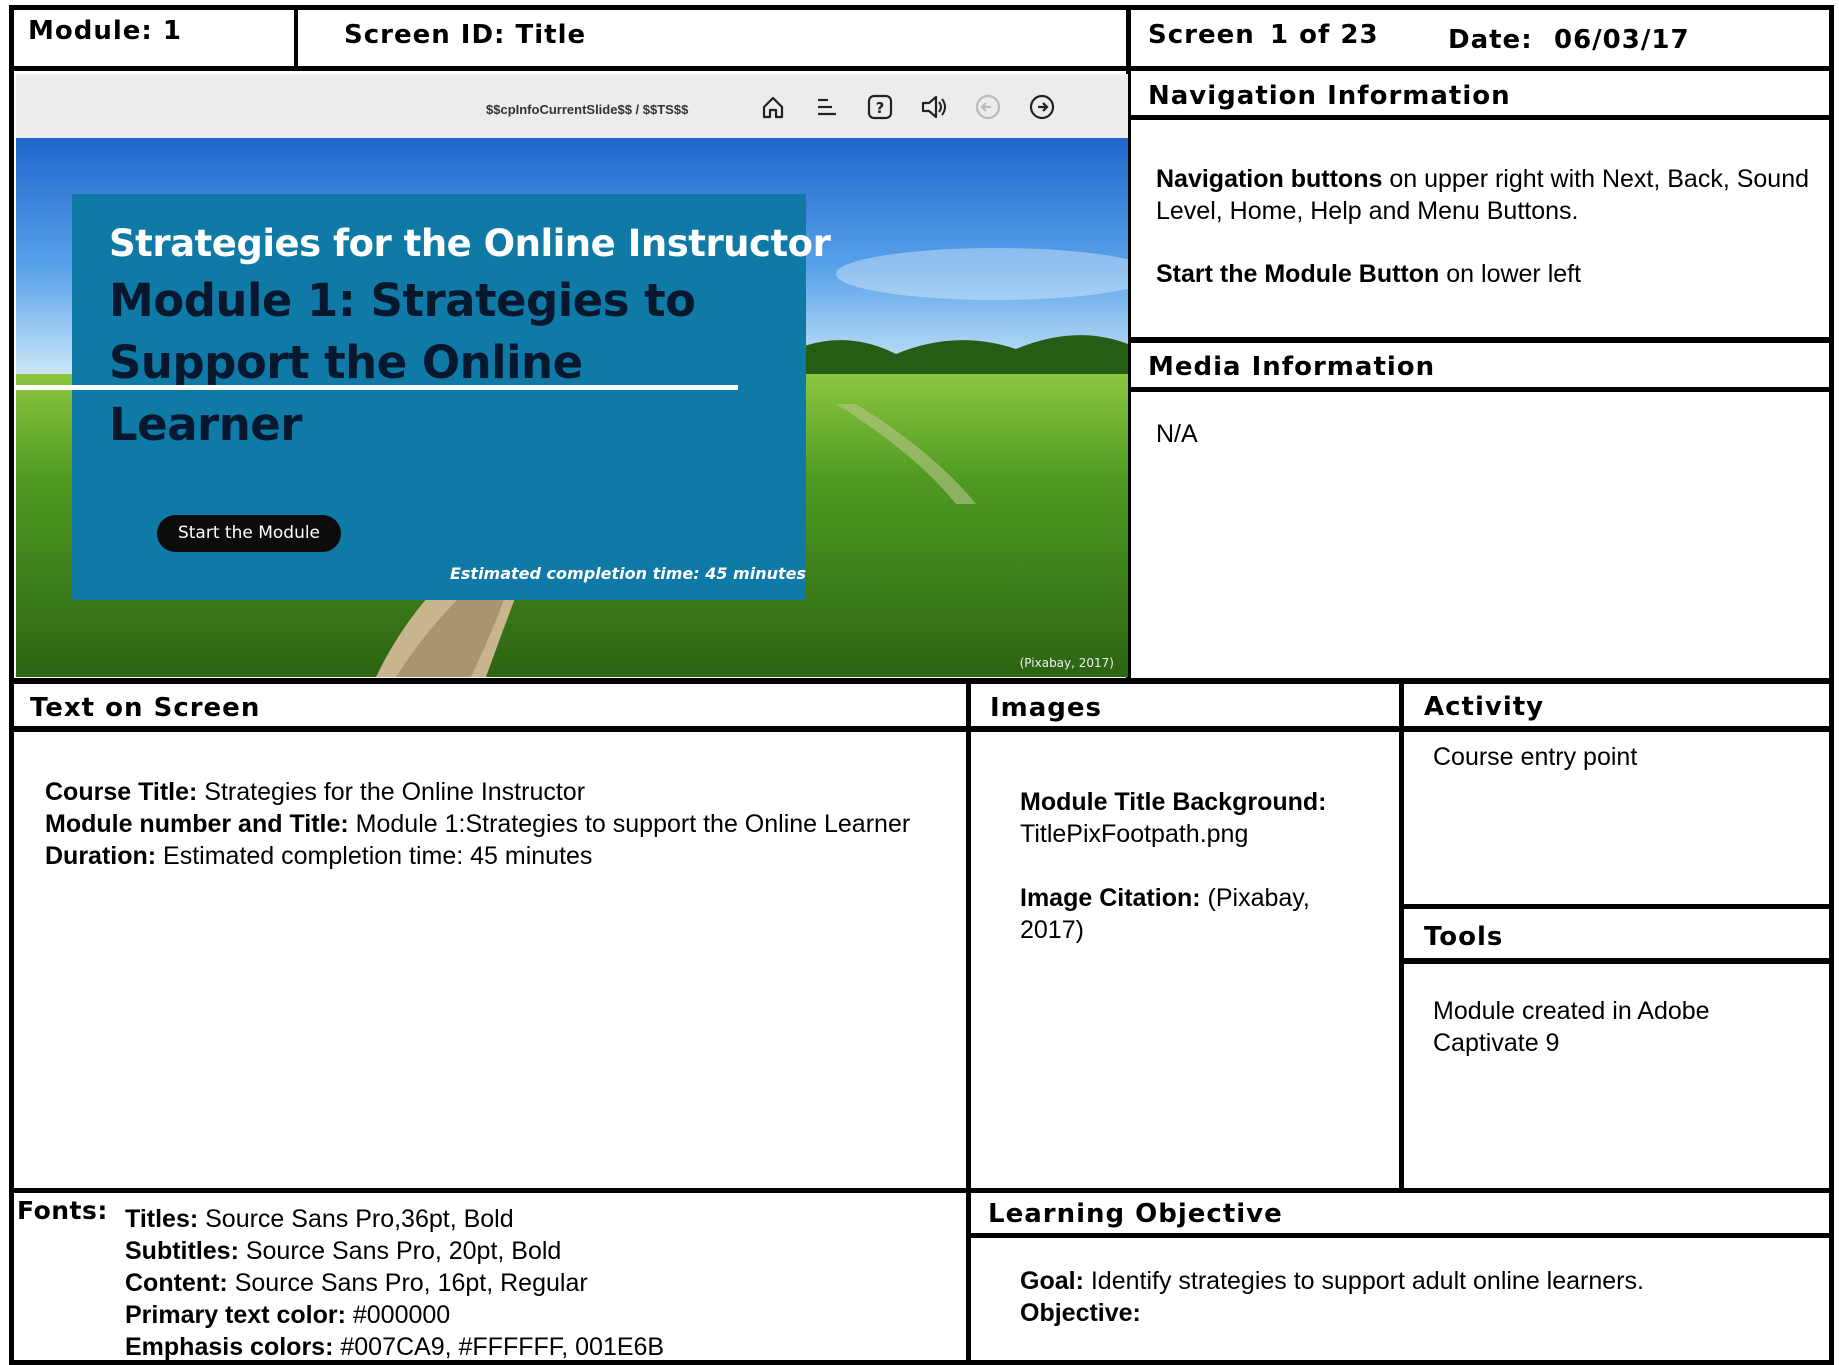 The image size is (1839, 1365). What do you see at coordinates (374, 856) in the screenshot?
I see `duration-value: Estimated completion time: 45 minutes` at bounding box center [374, 856].